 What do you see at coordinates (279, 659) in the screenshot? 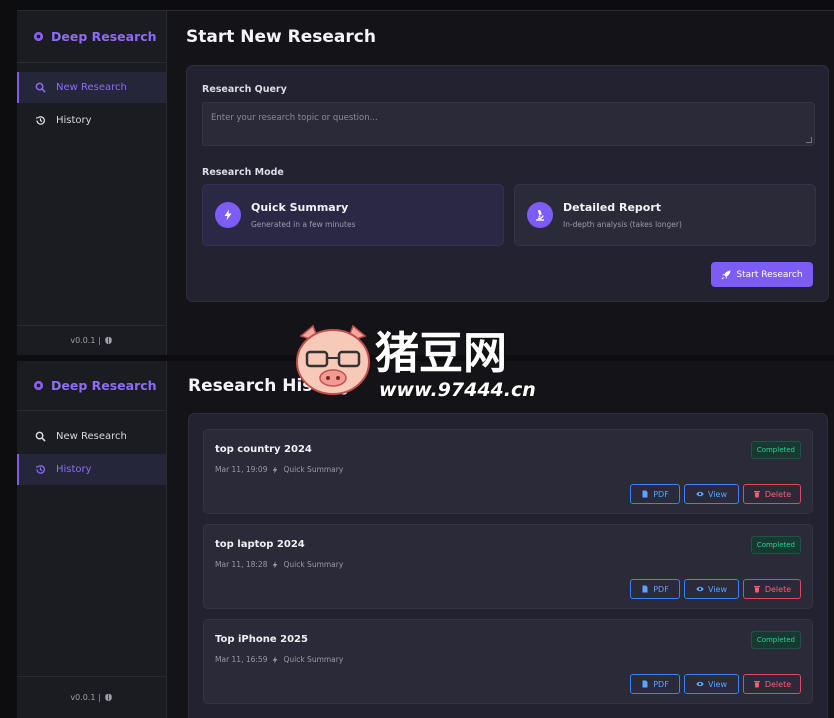
I see `history-item-meta: Mar 11, 16:59 Quick Summary` at bounding box center [279, 659].